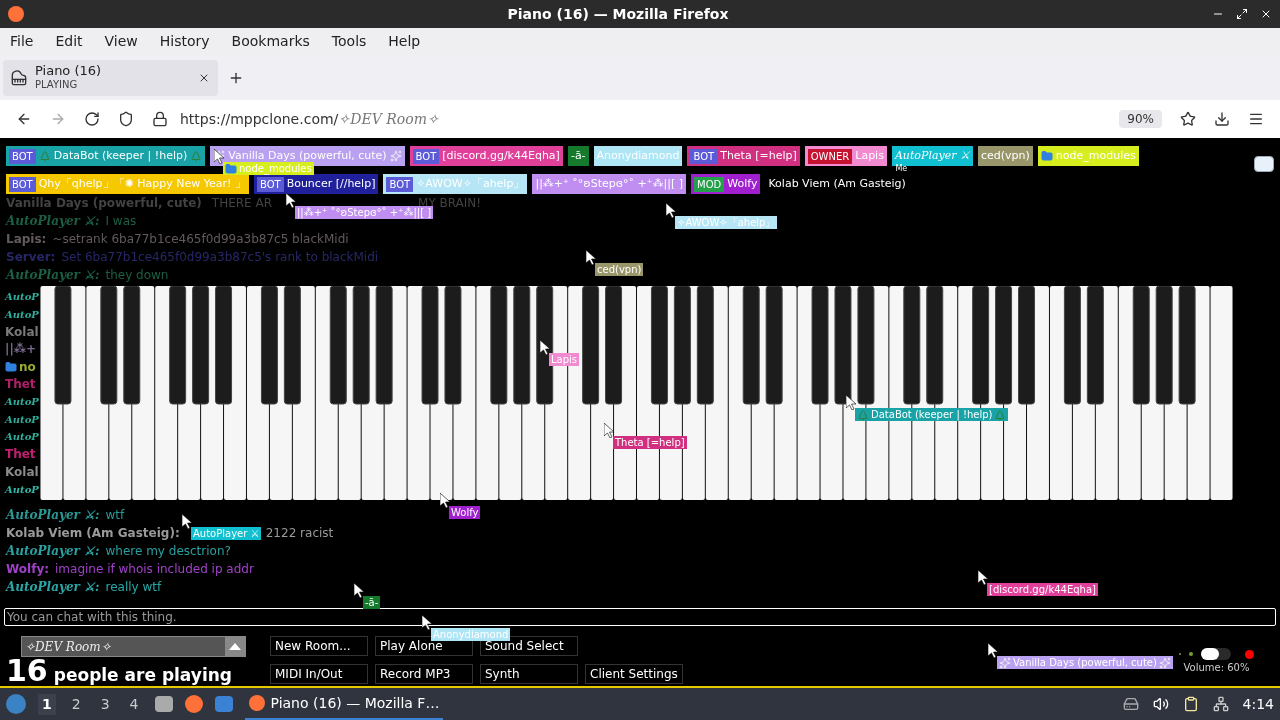 This screenshot has height=720, width=1280. What do you see at coordinates (1085, 662) in the screenshot?
I see `cursor-label: Vanilla Days (powerful, cute)` at bounding box center [1085, 662].